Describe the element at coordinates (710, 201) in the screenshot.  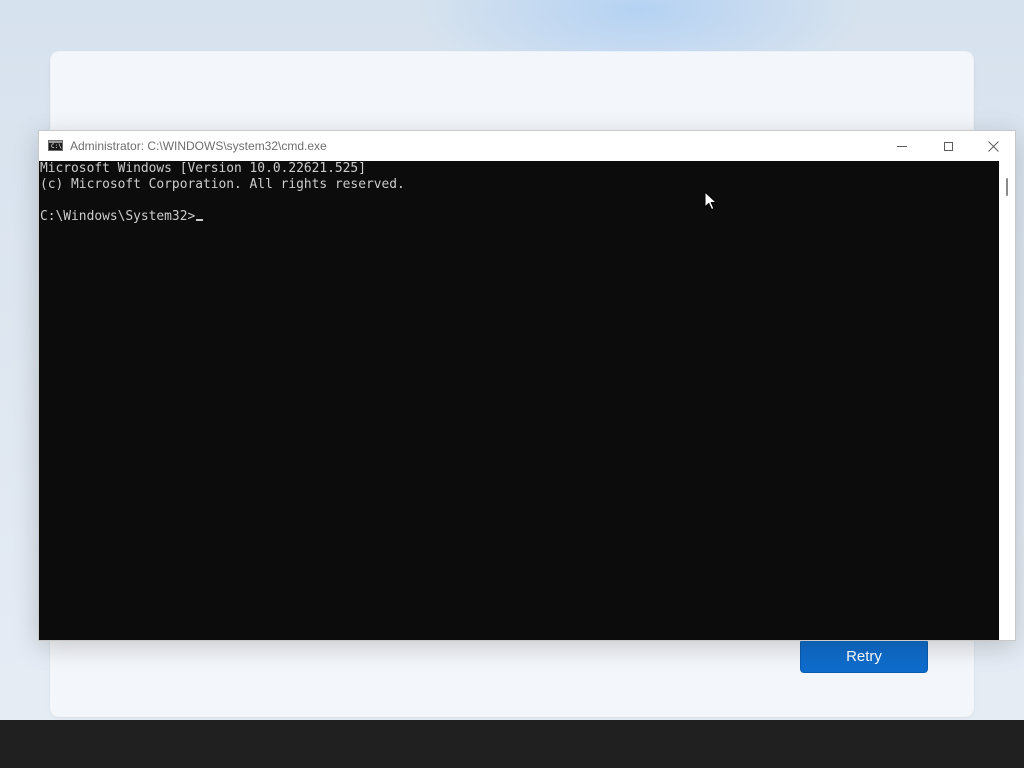
I see `mouse-pointer-icon` at that location.